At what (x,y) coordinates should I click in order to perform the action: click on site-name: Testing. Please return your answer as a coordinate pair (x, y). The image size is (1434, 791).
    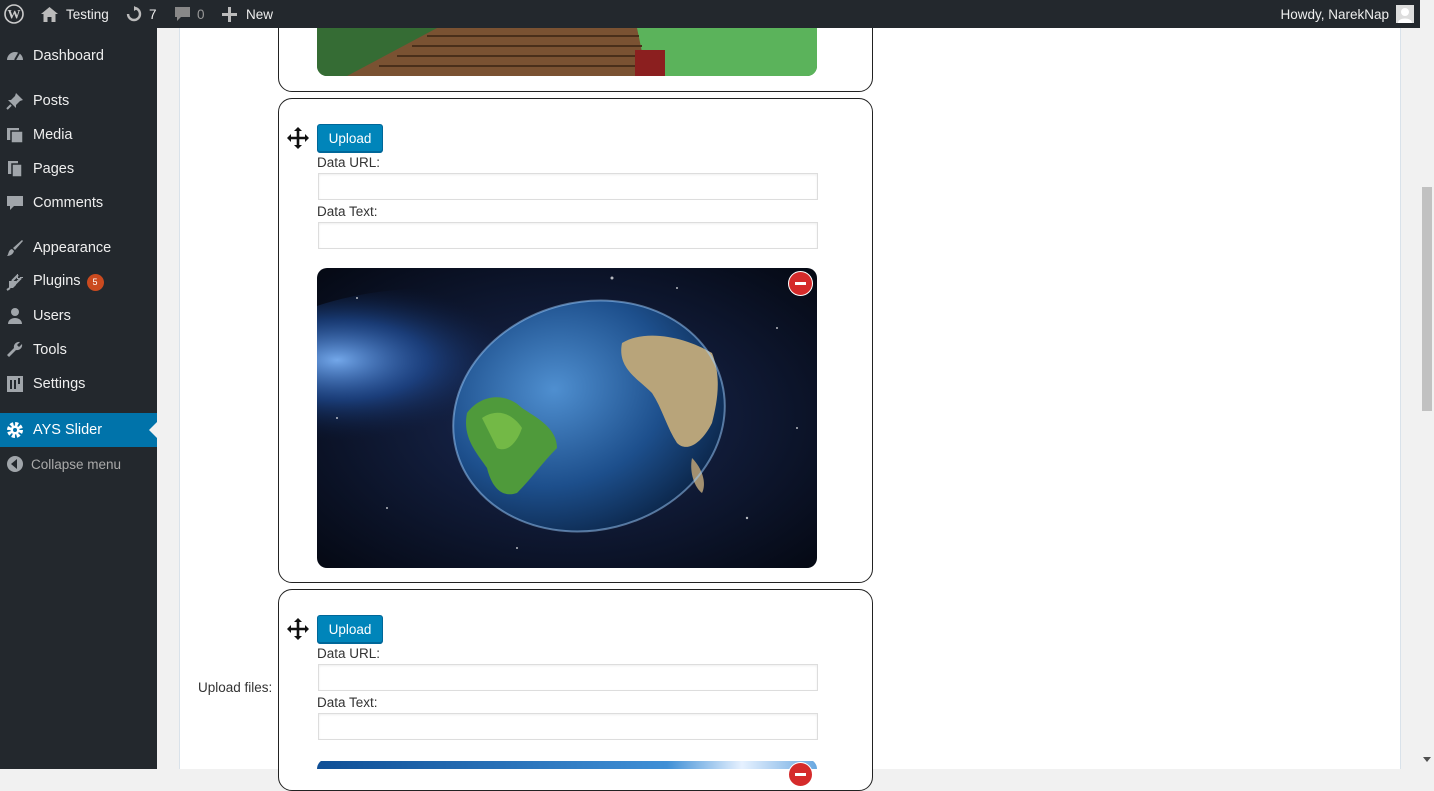
    Looking at the image, I should click on (87, 14).